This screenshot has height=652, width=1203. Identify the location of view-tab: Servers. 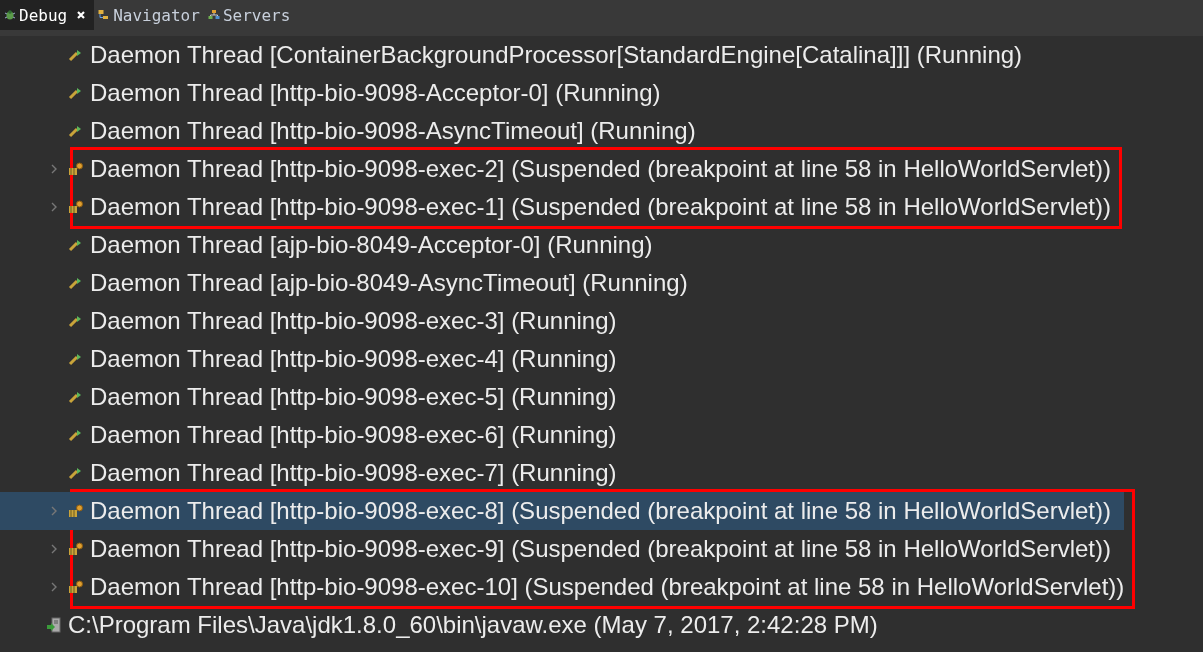
(249, 15).